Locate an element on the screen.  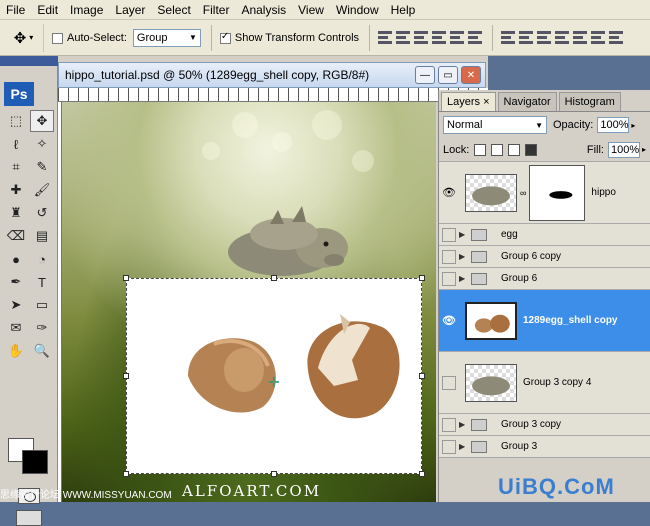
slice-tool-icon: ✎ is located at coordinates (42, 167).